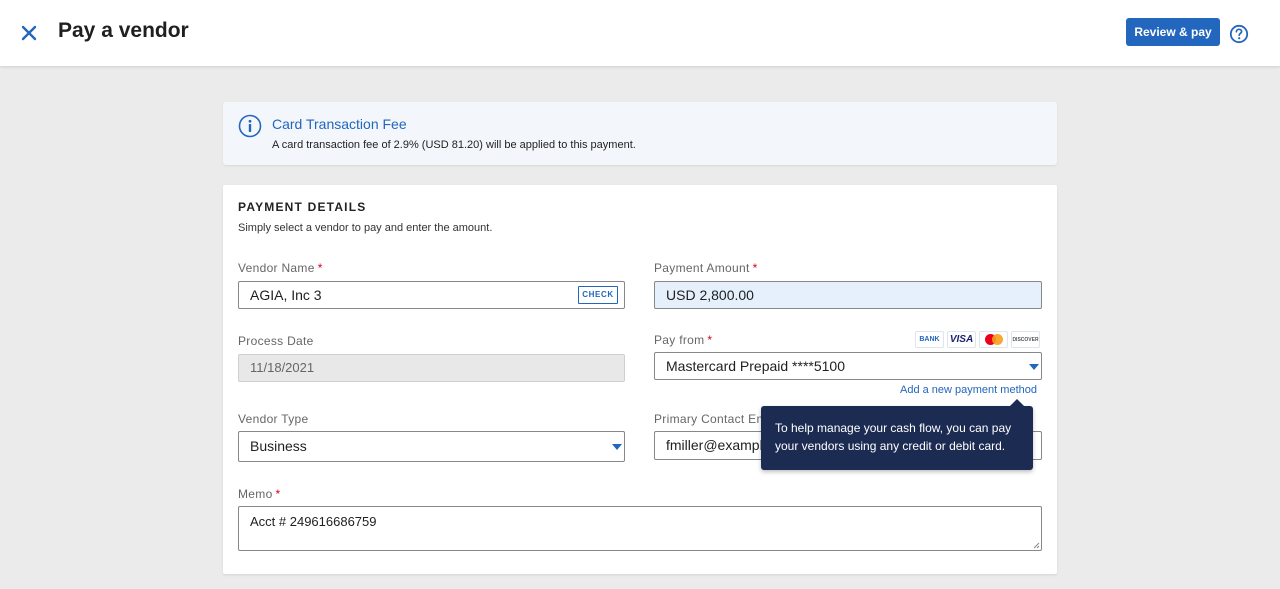 This screenshot has height=589, width=1280. I want to click on bank-logo: BANK, so click(929, 339).